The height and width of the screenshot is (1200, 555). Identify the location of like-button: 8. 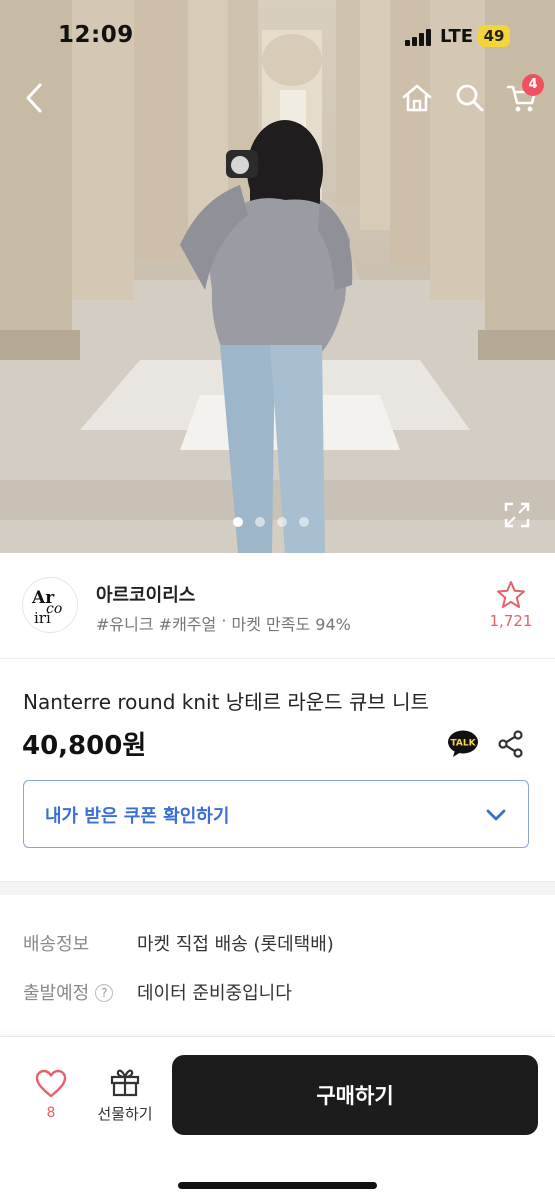
(51, 1097).